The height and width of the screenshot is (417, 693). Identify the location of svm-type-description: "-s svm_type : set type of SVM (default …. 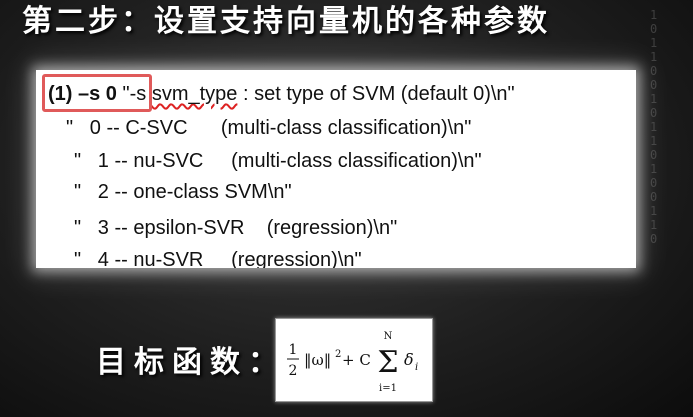
(315, 94).